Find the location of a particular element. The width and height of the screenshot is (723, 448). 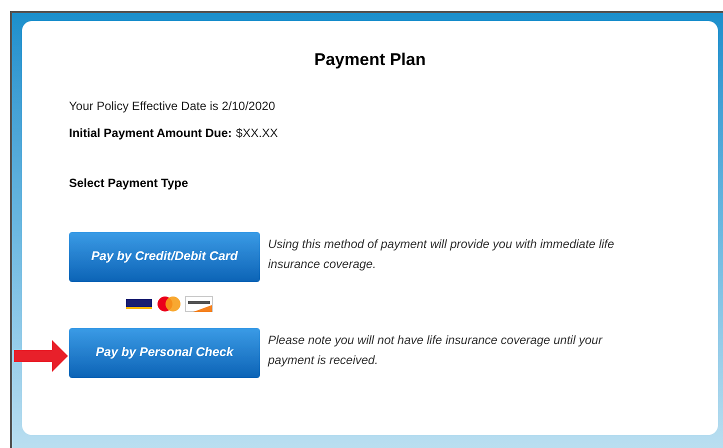

option-description: Please note you will not have life insurance coverage until your payment is received. is located at coordinates (436, 350).